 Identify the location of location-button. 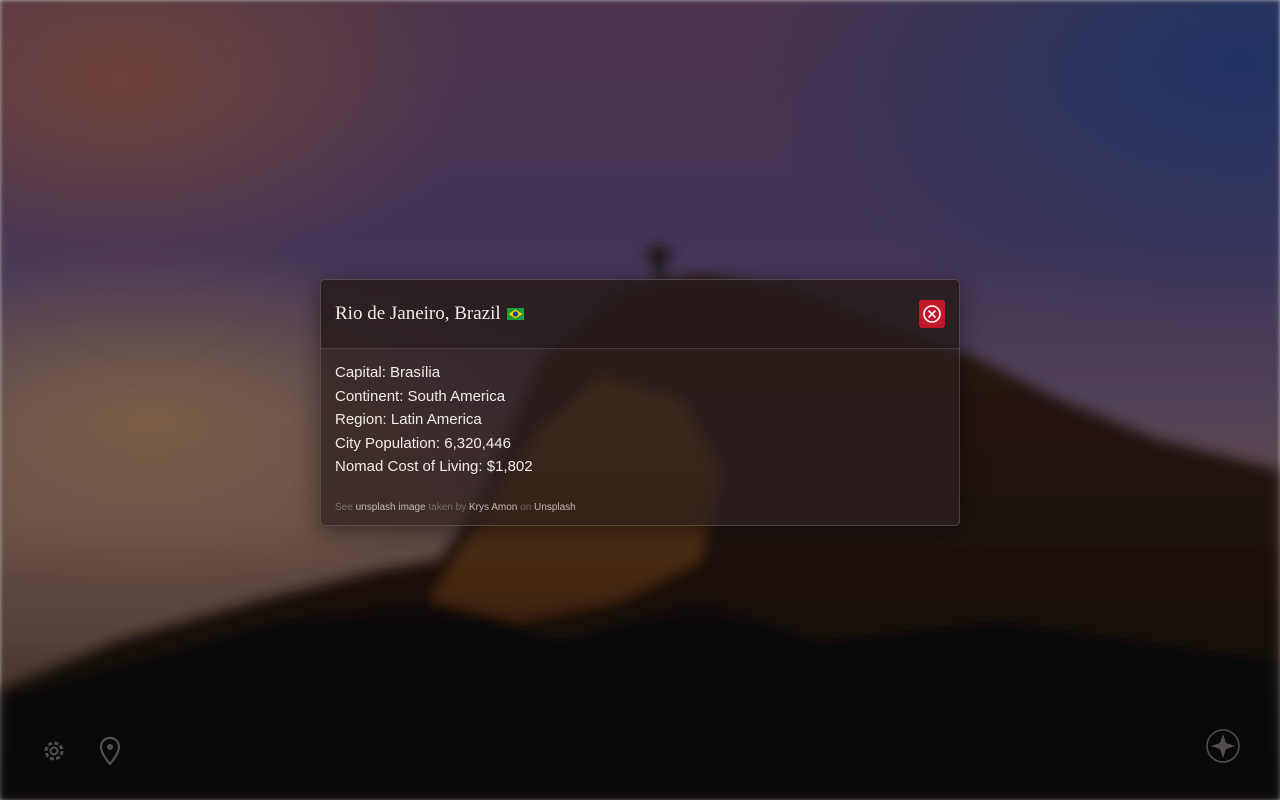
(110, 751).